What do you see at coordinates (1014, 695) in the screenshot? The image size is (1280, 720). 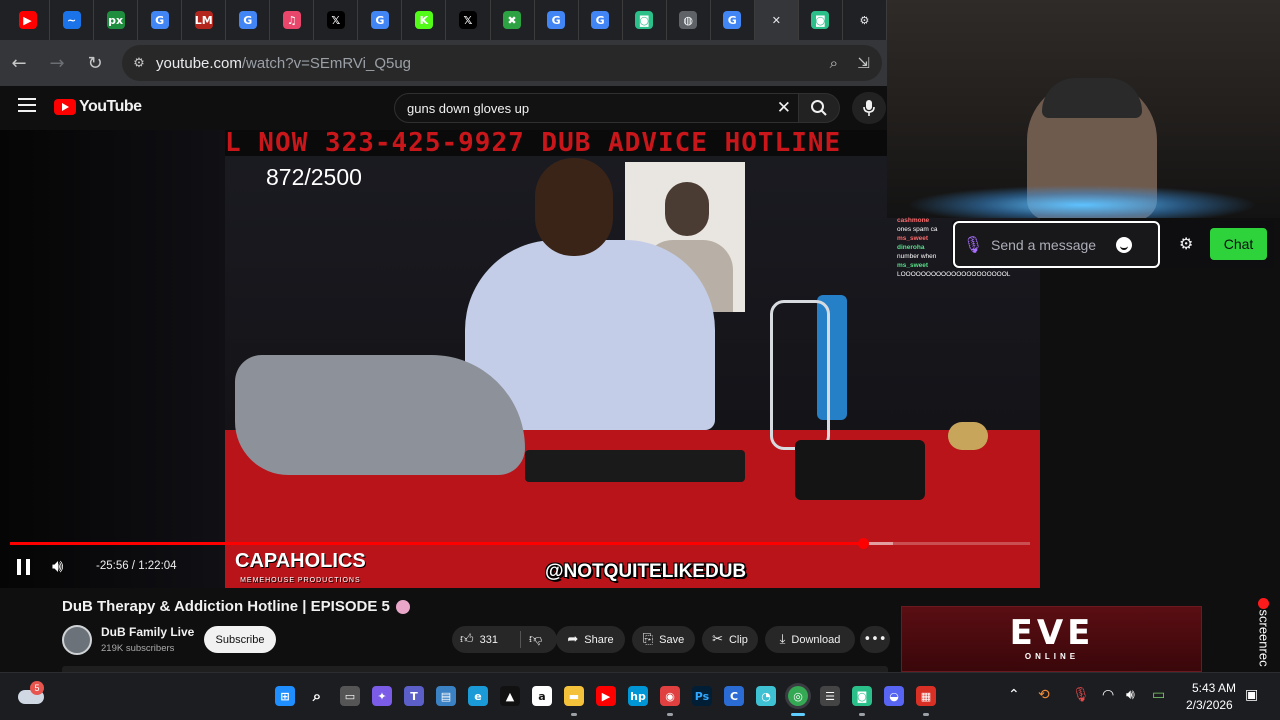 I see `tray-chevron-icon: ⌃` at bounding box center [1014, 695].